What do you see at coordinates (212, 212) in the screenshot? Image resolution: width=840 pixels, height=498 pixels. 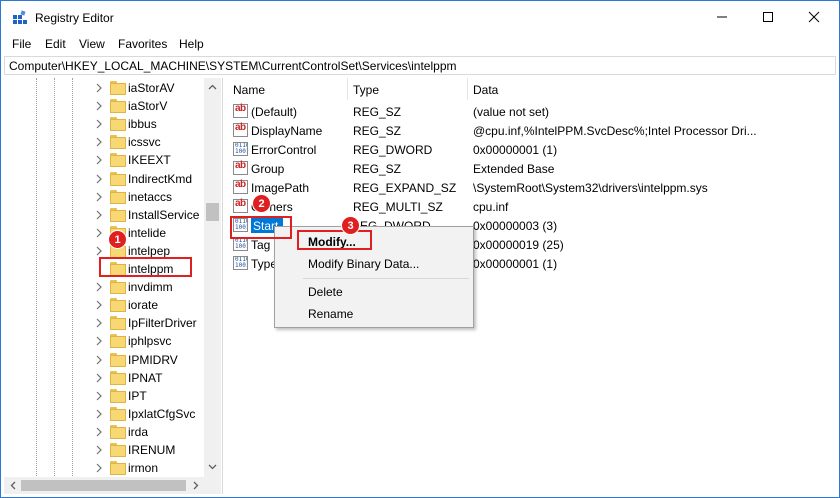 I see `tree-vertical-scroll-thumb` at bounding box center [212, 212].